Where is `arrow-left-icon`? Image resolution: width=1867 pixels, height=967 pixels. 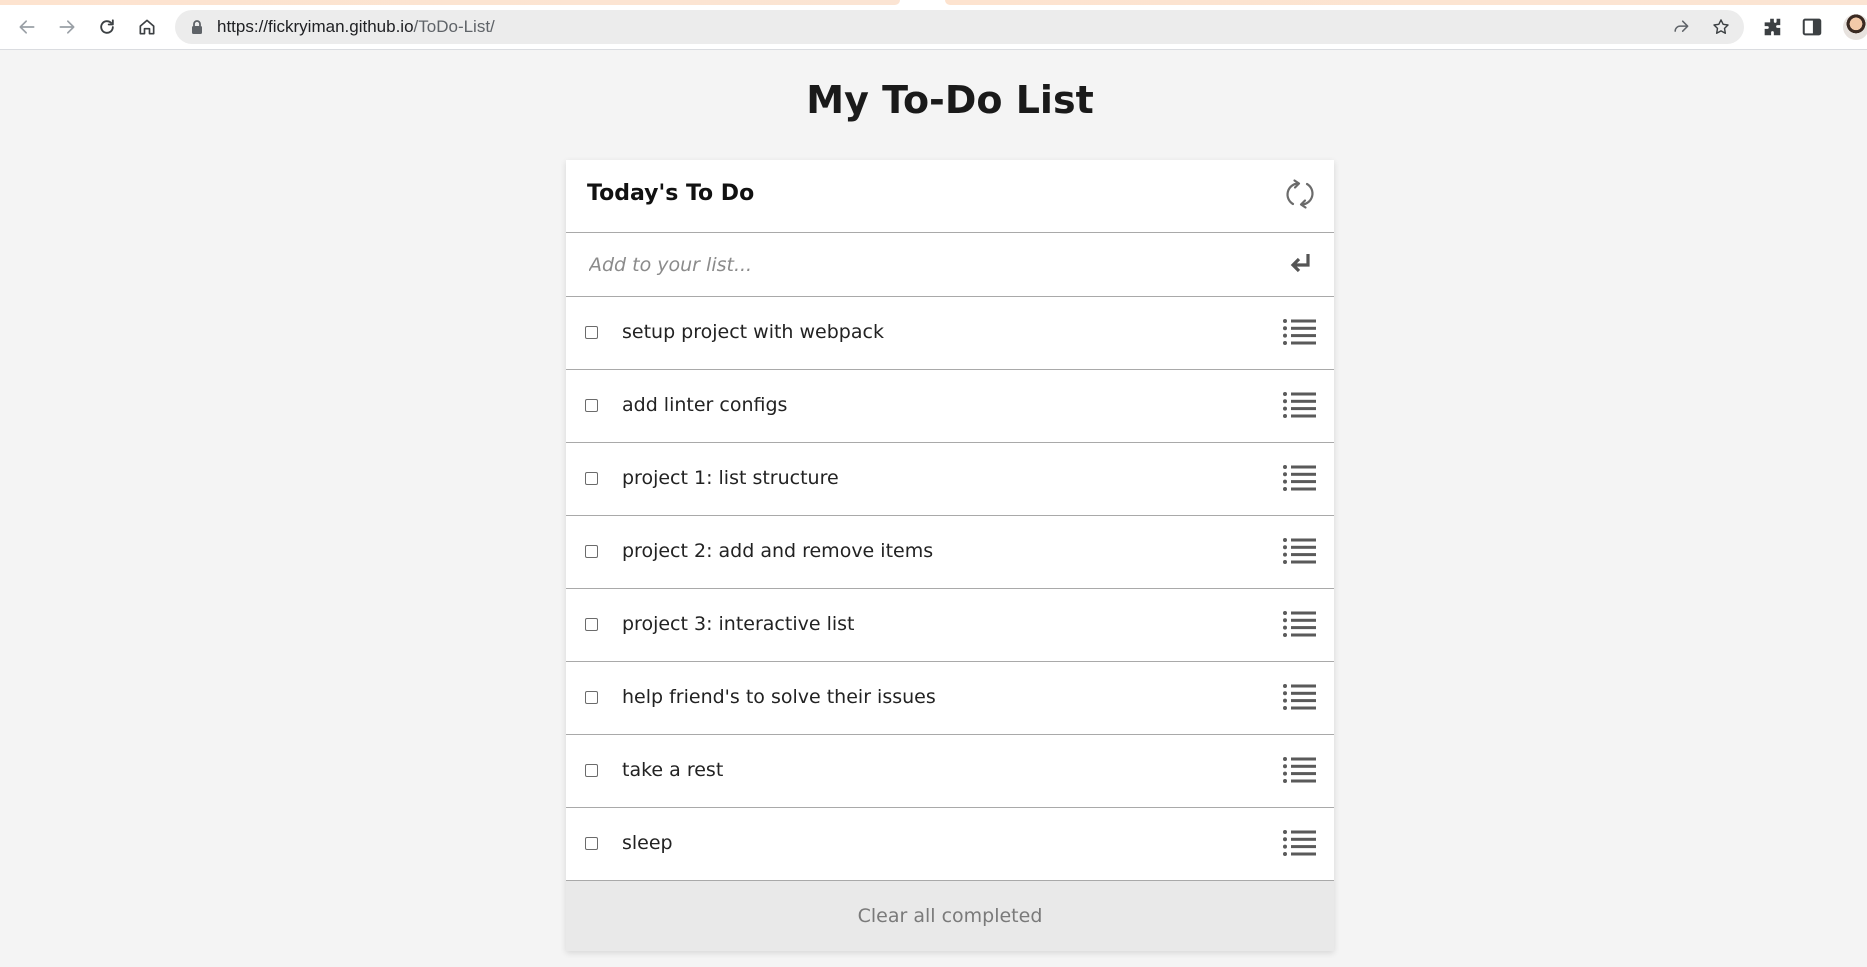 arrow-left-icon is located at coordinates (27, 27).